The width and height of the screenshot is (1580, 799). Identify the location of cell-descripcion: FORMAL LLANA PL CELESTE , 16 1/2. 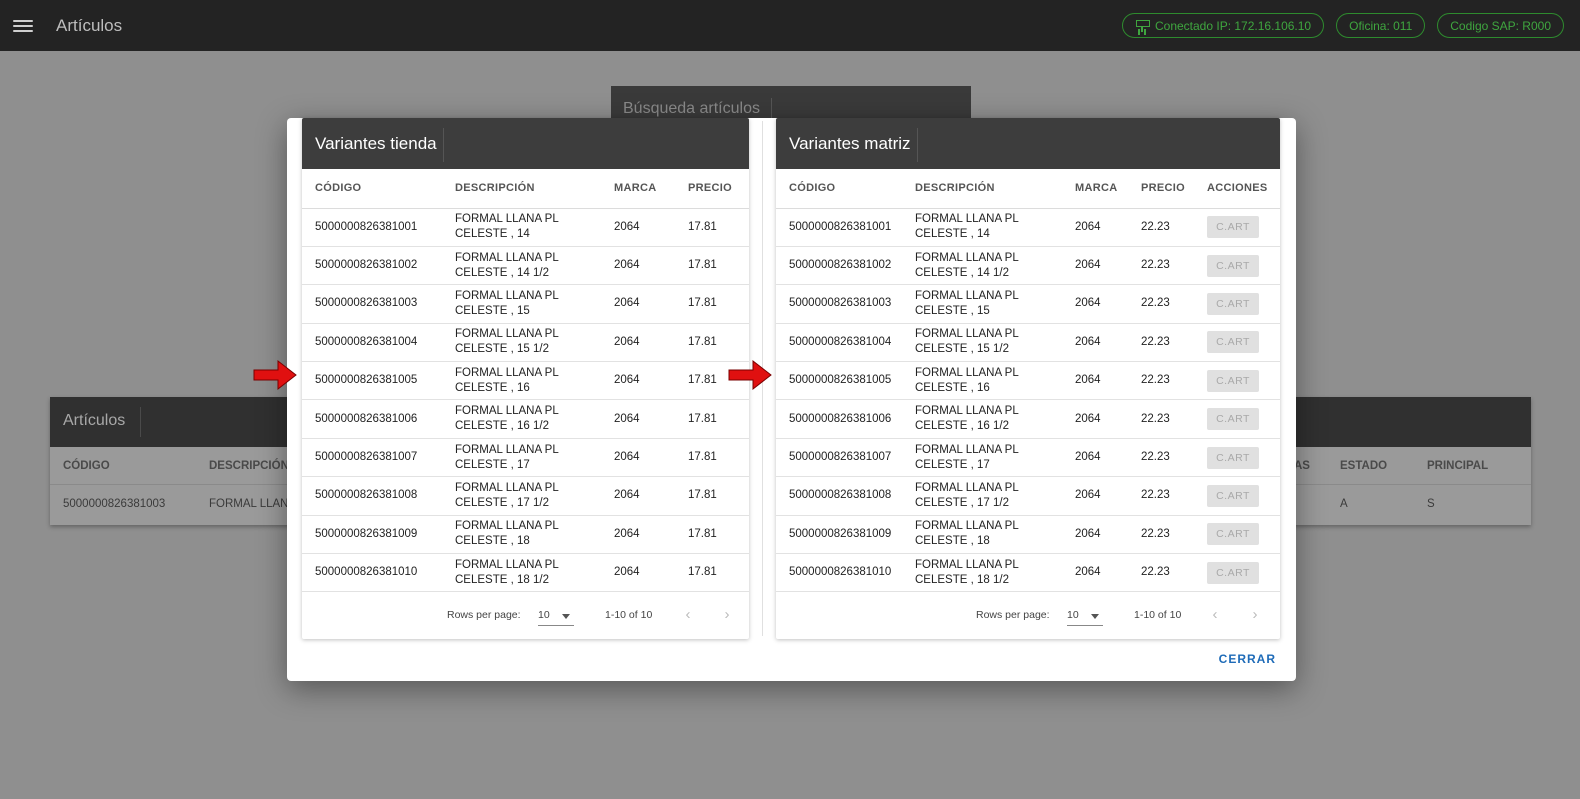
(982, 419).